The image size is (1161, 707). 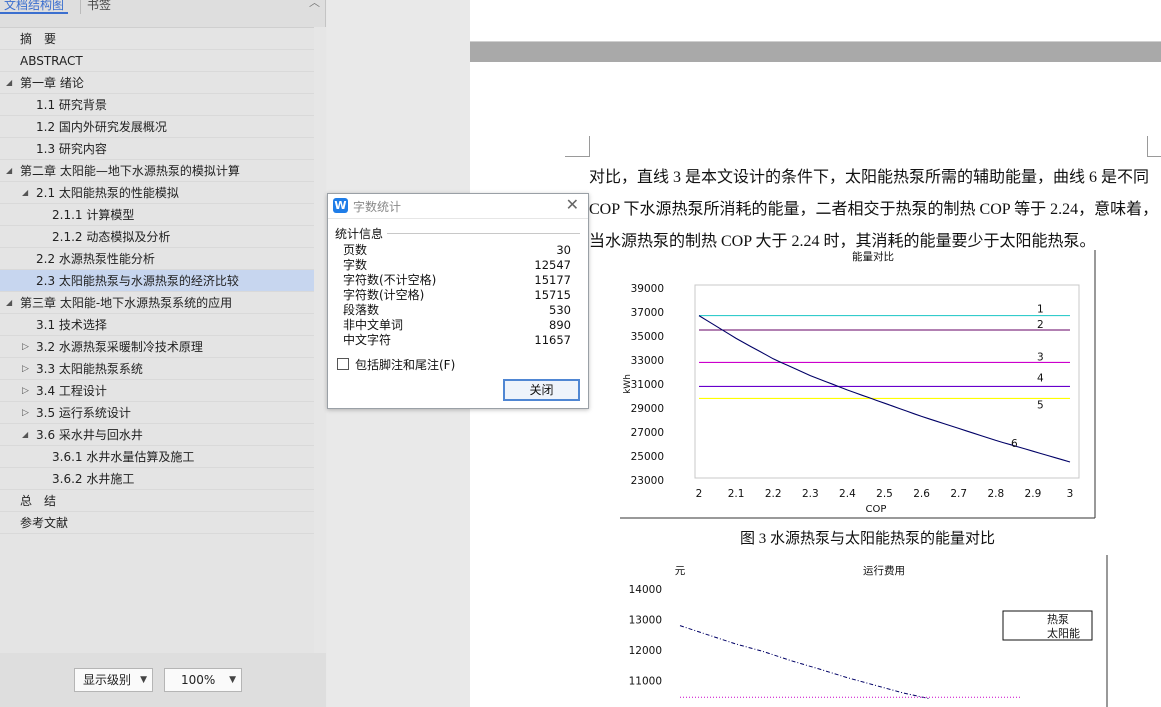 What do you see at coordinates (157, 303) in the screenshot?
I see `outline-item: ◢ 第三章 太阳能-地下水源热泵系统的应用` at bounding box center [157, 303].